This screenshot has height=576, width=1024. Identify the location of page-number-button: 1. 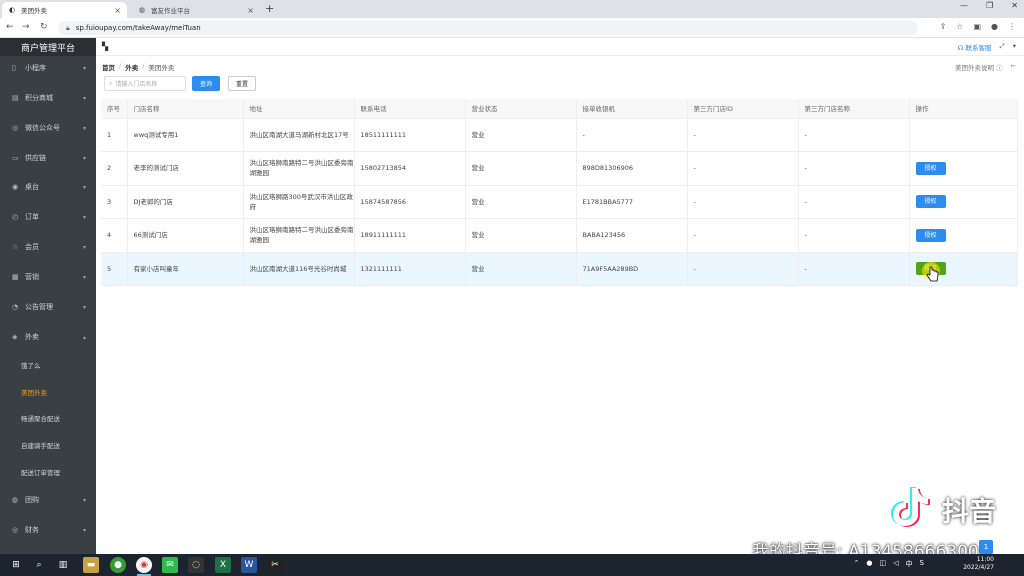
(986, 547).